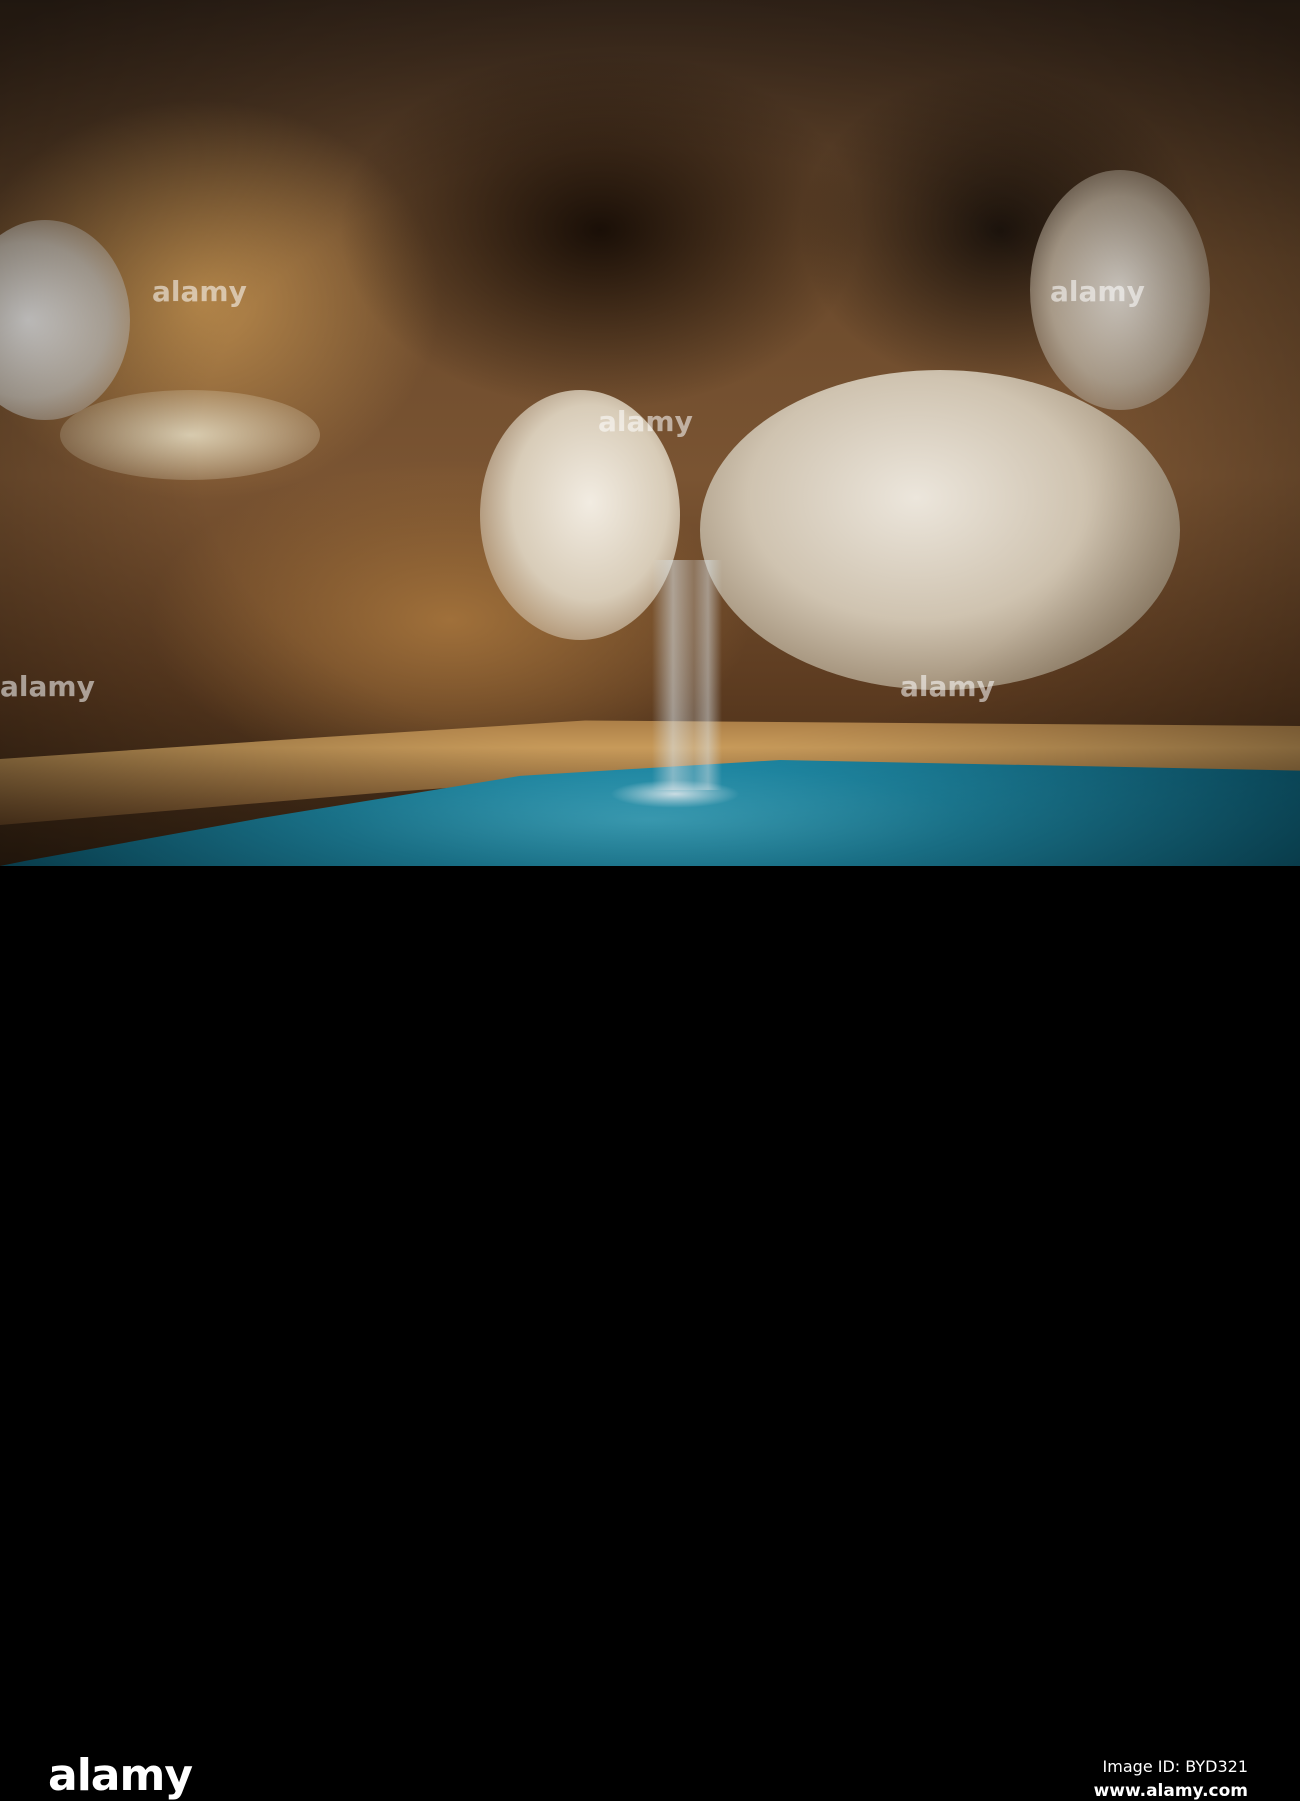  Describe the element at coordinates (120, 1775) in the screenshot. I see `alamy-logo: alamy` at that location.